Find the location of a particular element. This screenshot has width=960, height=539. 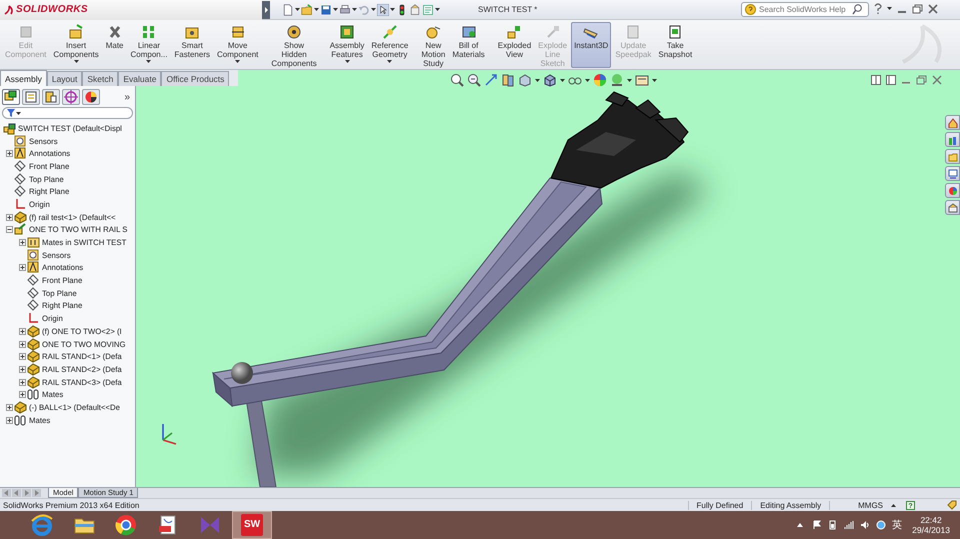

select-arrow-icon is located at coordinates (383, 10).